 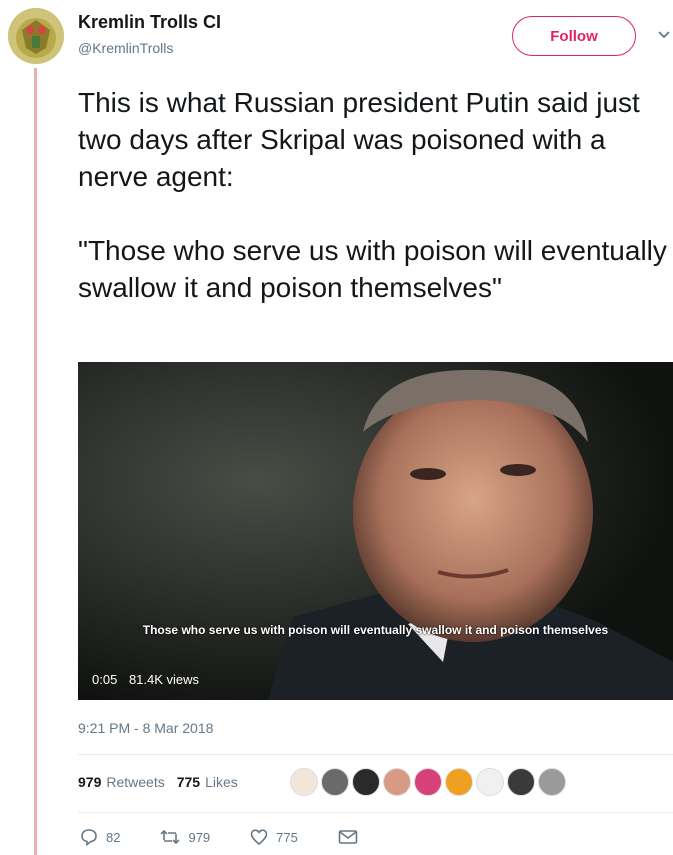 What do you see at coordinates (170, 837) in the screenshot?
I see `retweet-icon` at bounding box center [170, 837].